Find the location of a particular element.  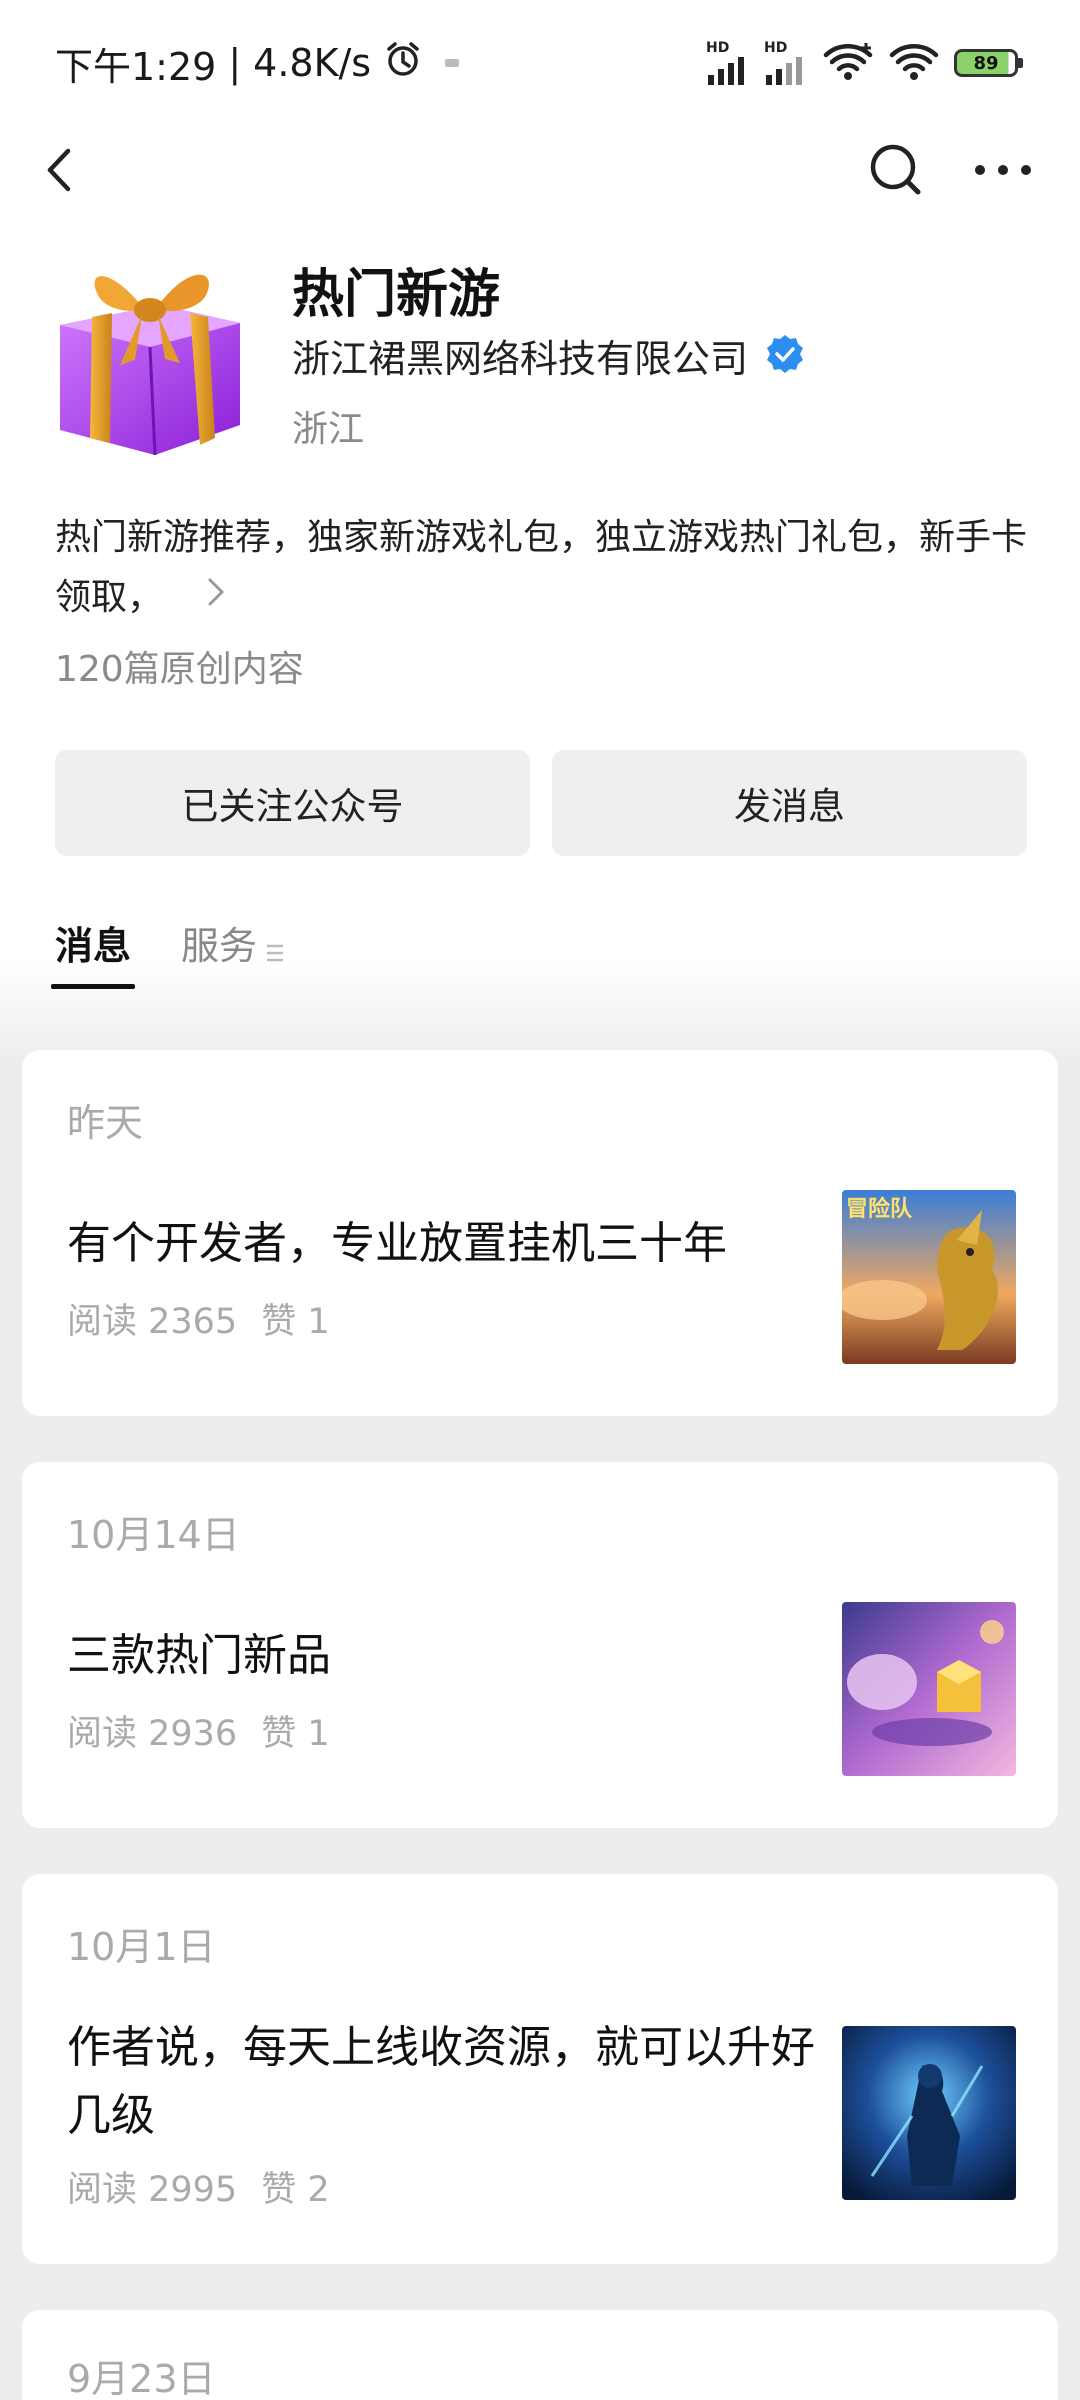

article-card: 10月14日 三款热门新品 阅读 2936 赞 1 is located at coordinates (540, 1645).